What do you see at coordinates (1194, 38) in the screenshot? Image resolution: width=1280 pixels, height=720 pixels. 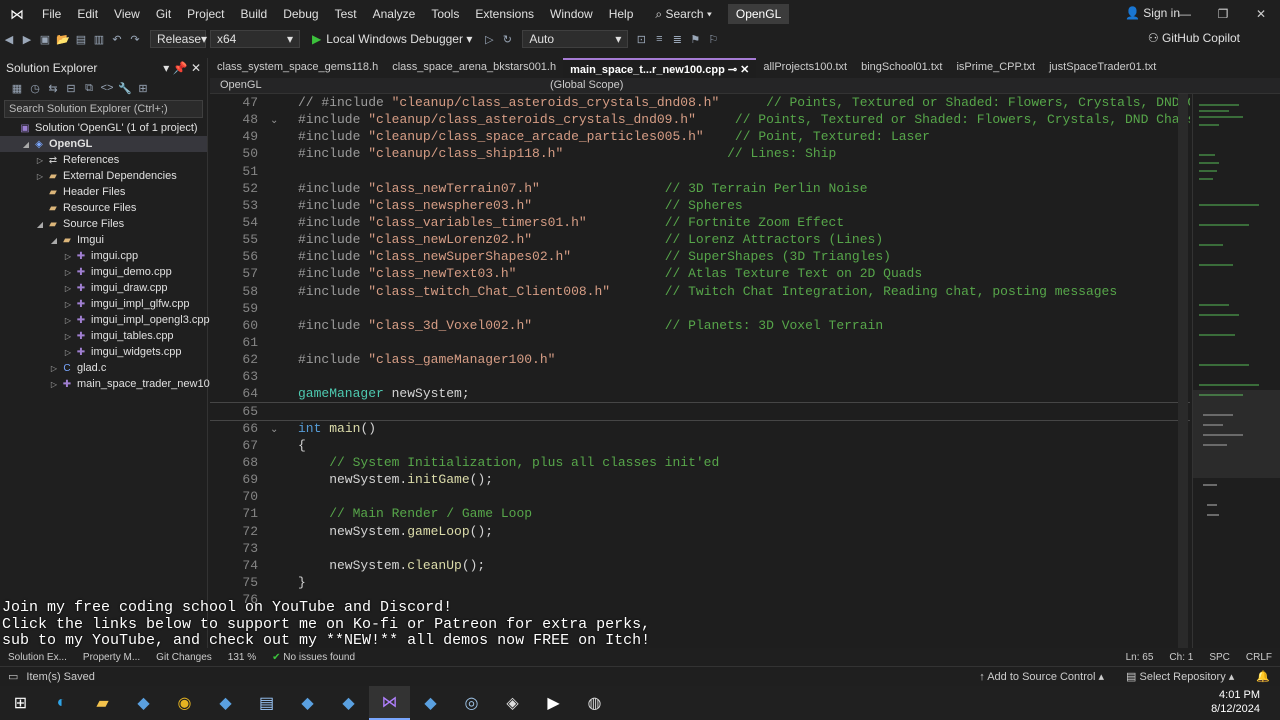 I see `github-copilot-button: ⚇ GitHub Copilot` at bounding box center [1194, 38].